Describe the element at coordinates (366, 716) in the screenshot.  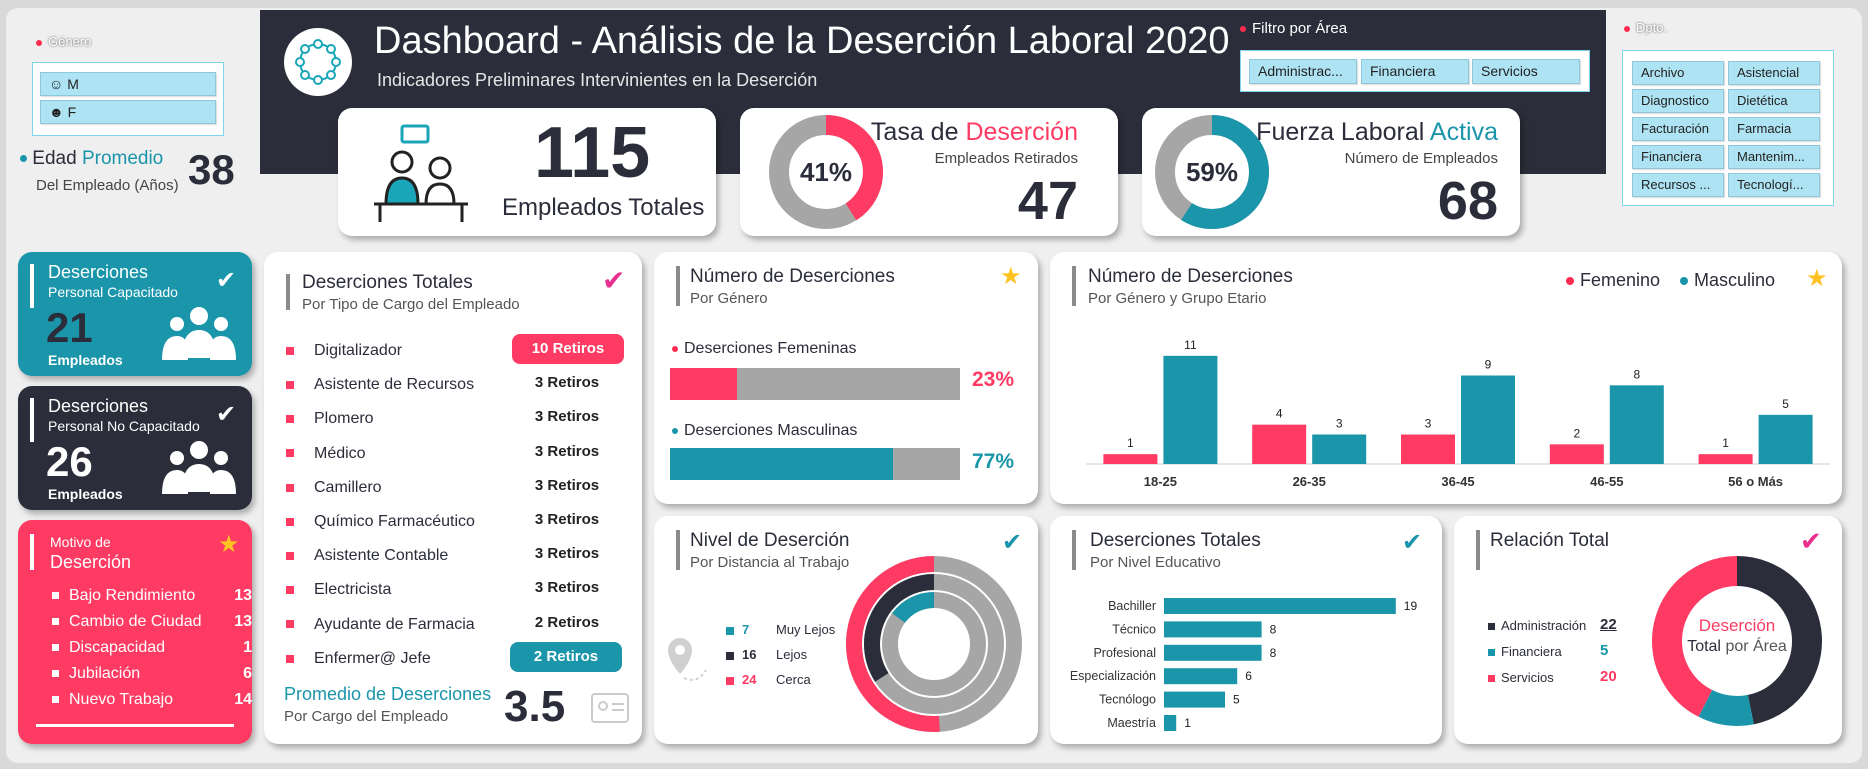
I see `promedio-sub: Por Cargo del Empleado` at that location.